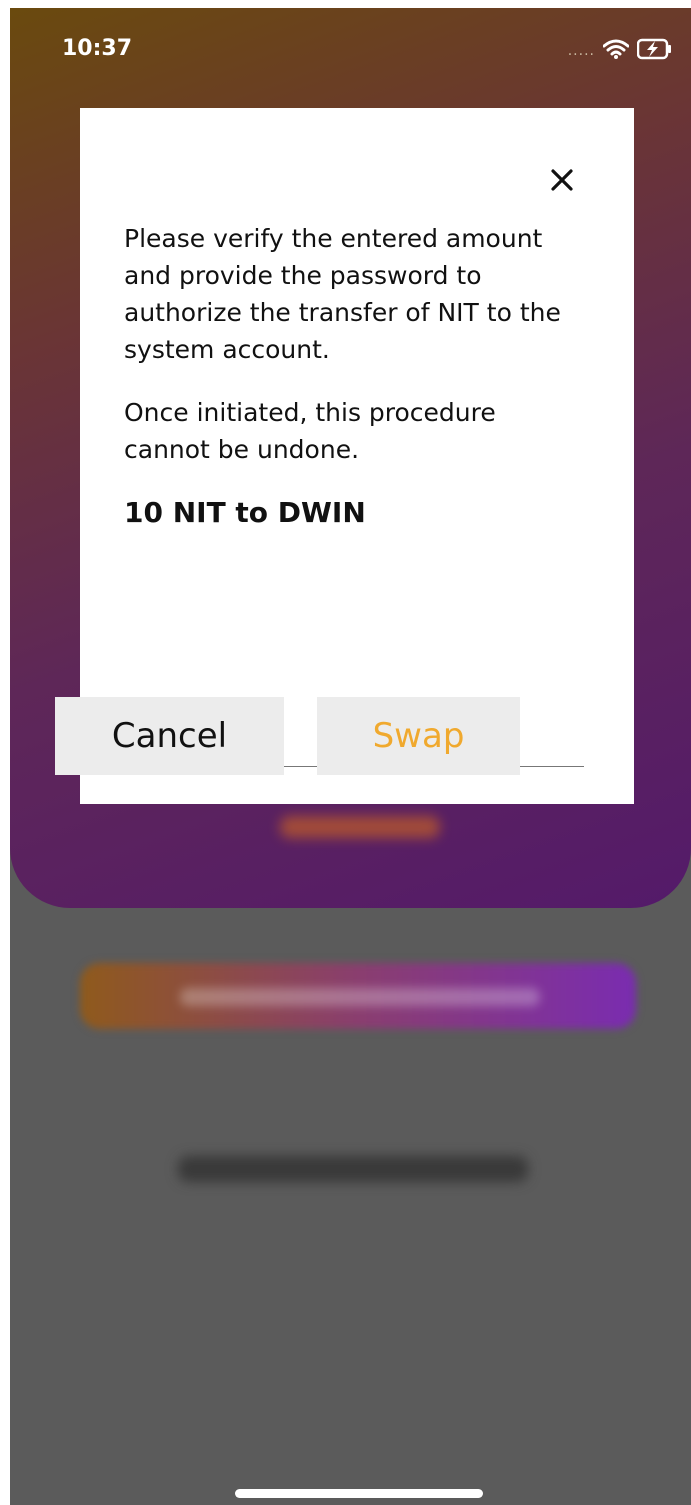 Image resolution: width=691 pixels, height=1505 pixels. I want to click on blurred-balance-text, so click(360, 827).